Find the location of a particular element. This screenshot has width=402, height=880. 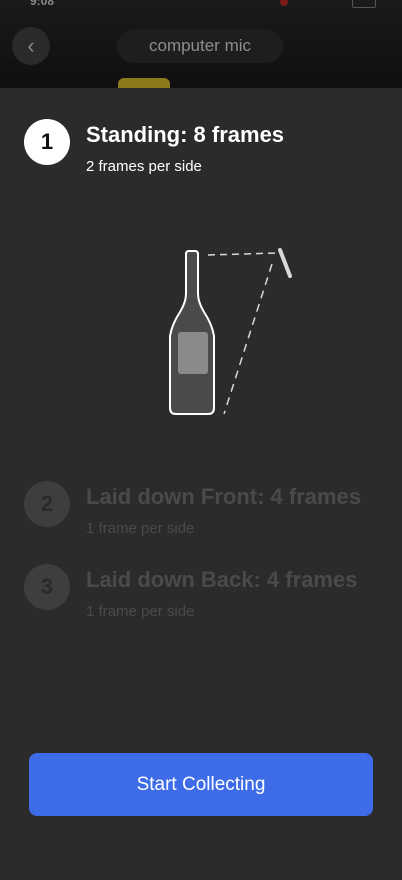

object-title: computer mic is located at coordinates (200, 46).